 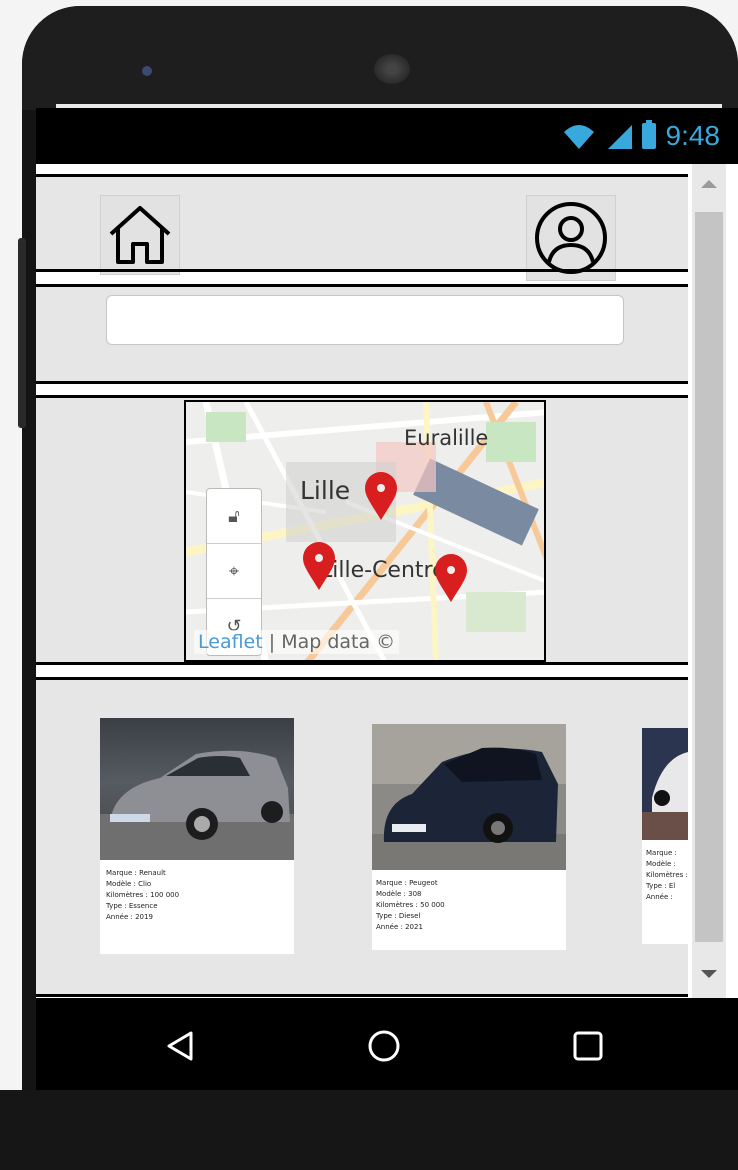 I want to click on car-km: Kilomètres :, so click(x=667, y=875).